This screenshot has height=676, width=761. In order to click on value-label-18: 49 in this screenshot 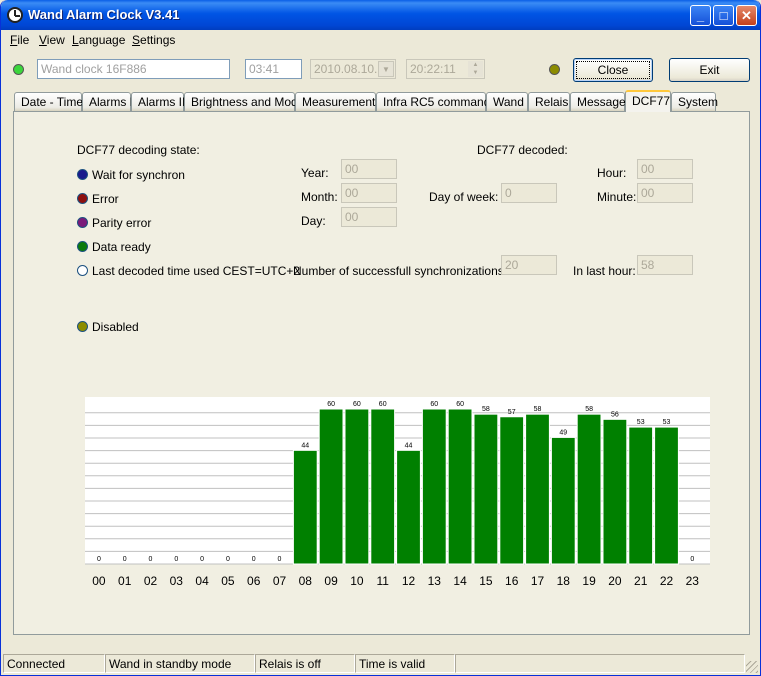, I will do `click(563, 432)`.